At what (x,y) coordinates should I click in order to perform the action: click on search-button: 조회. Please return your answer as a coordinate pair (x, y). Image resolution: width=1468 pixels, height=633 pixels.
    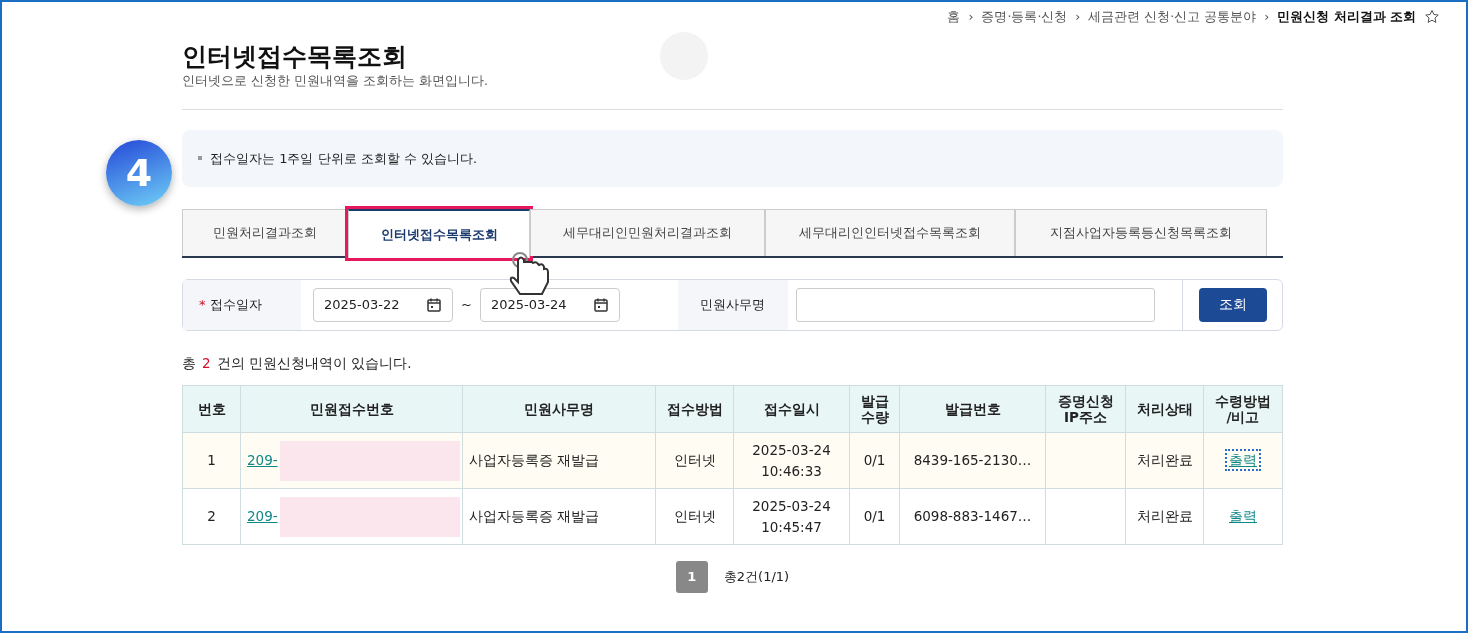
    Looking at the image, I should click on (1232, 304).